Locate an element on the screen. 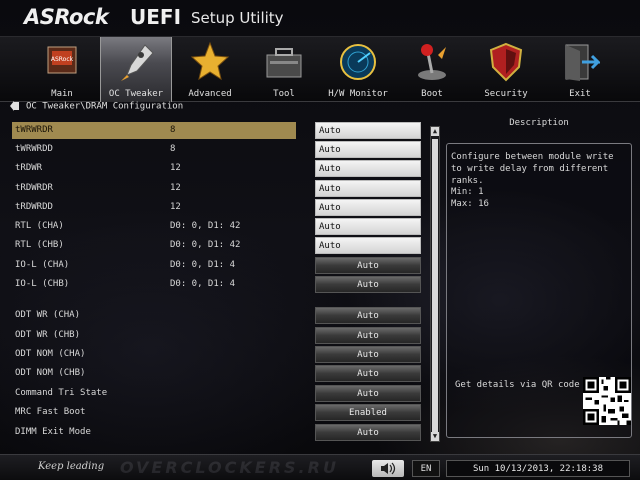 The image size is (640, 480). tagline: Keep leading is located at coordinates (71, 466).